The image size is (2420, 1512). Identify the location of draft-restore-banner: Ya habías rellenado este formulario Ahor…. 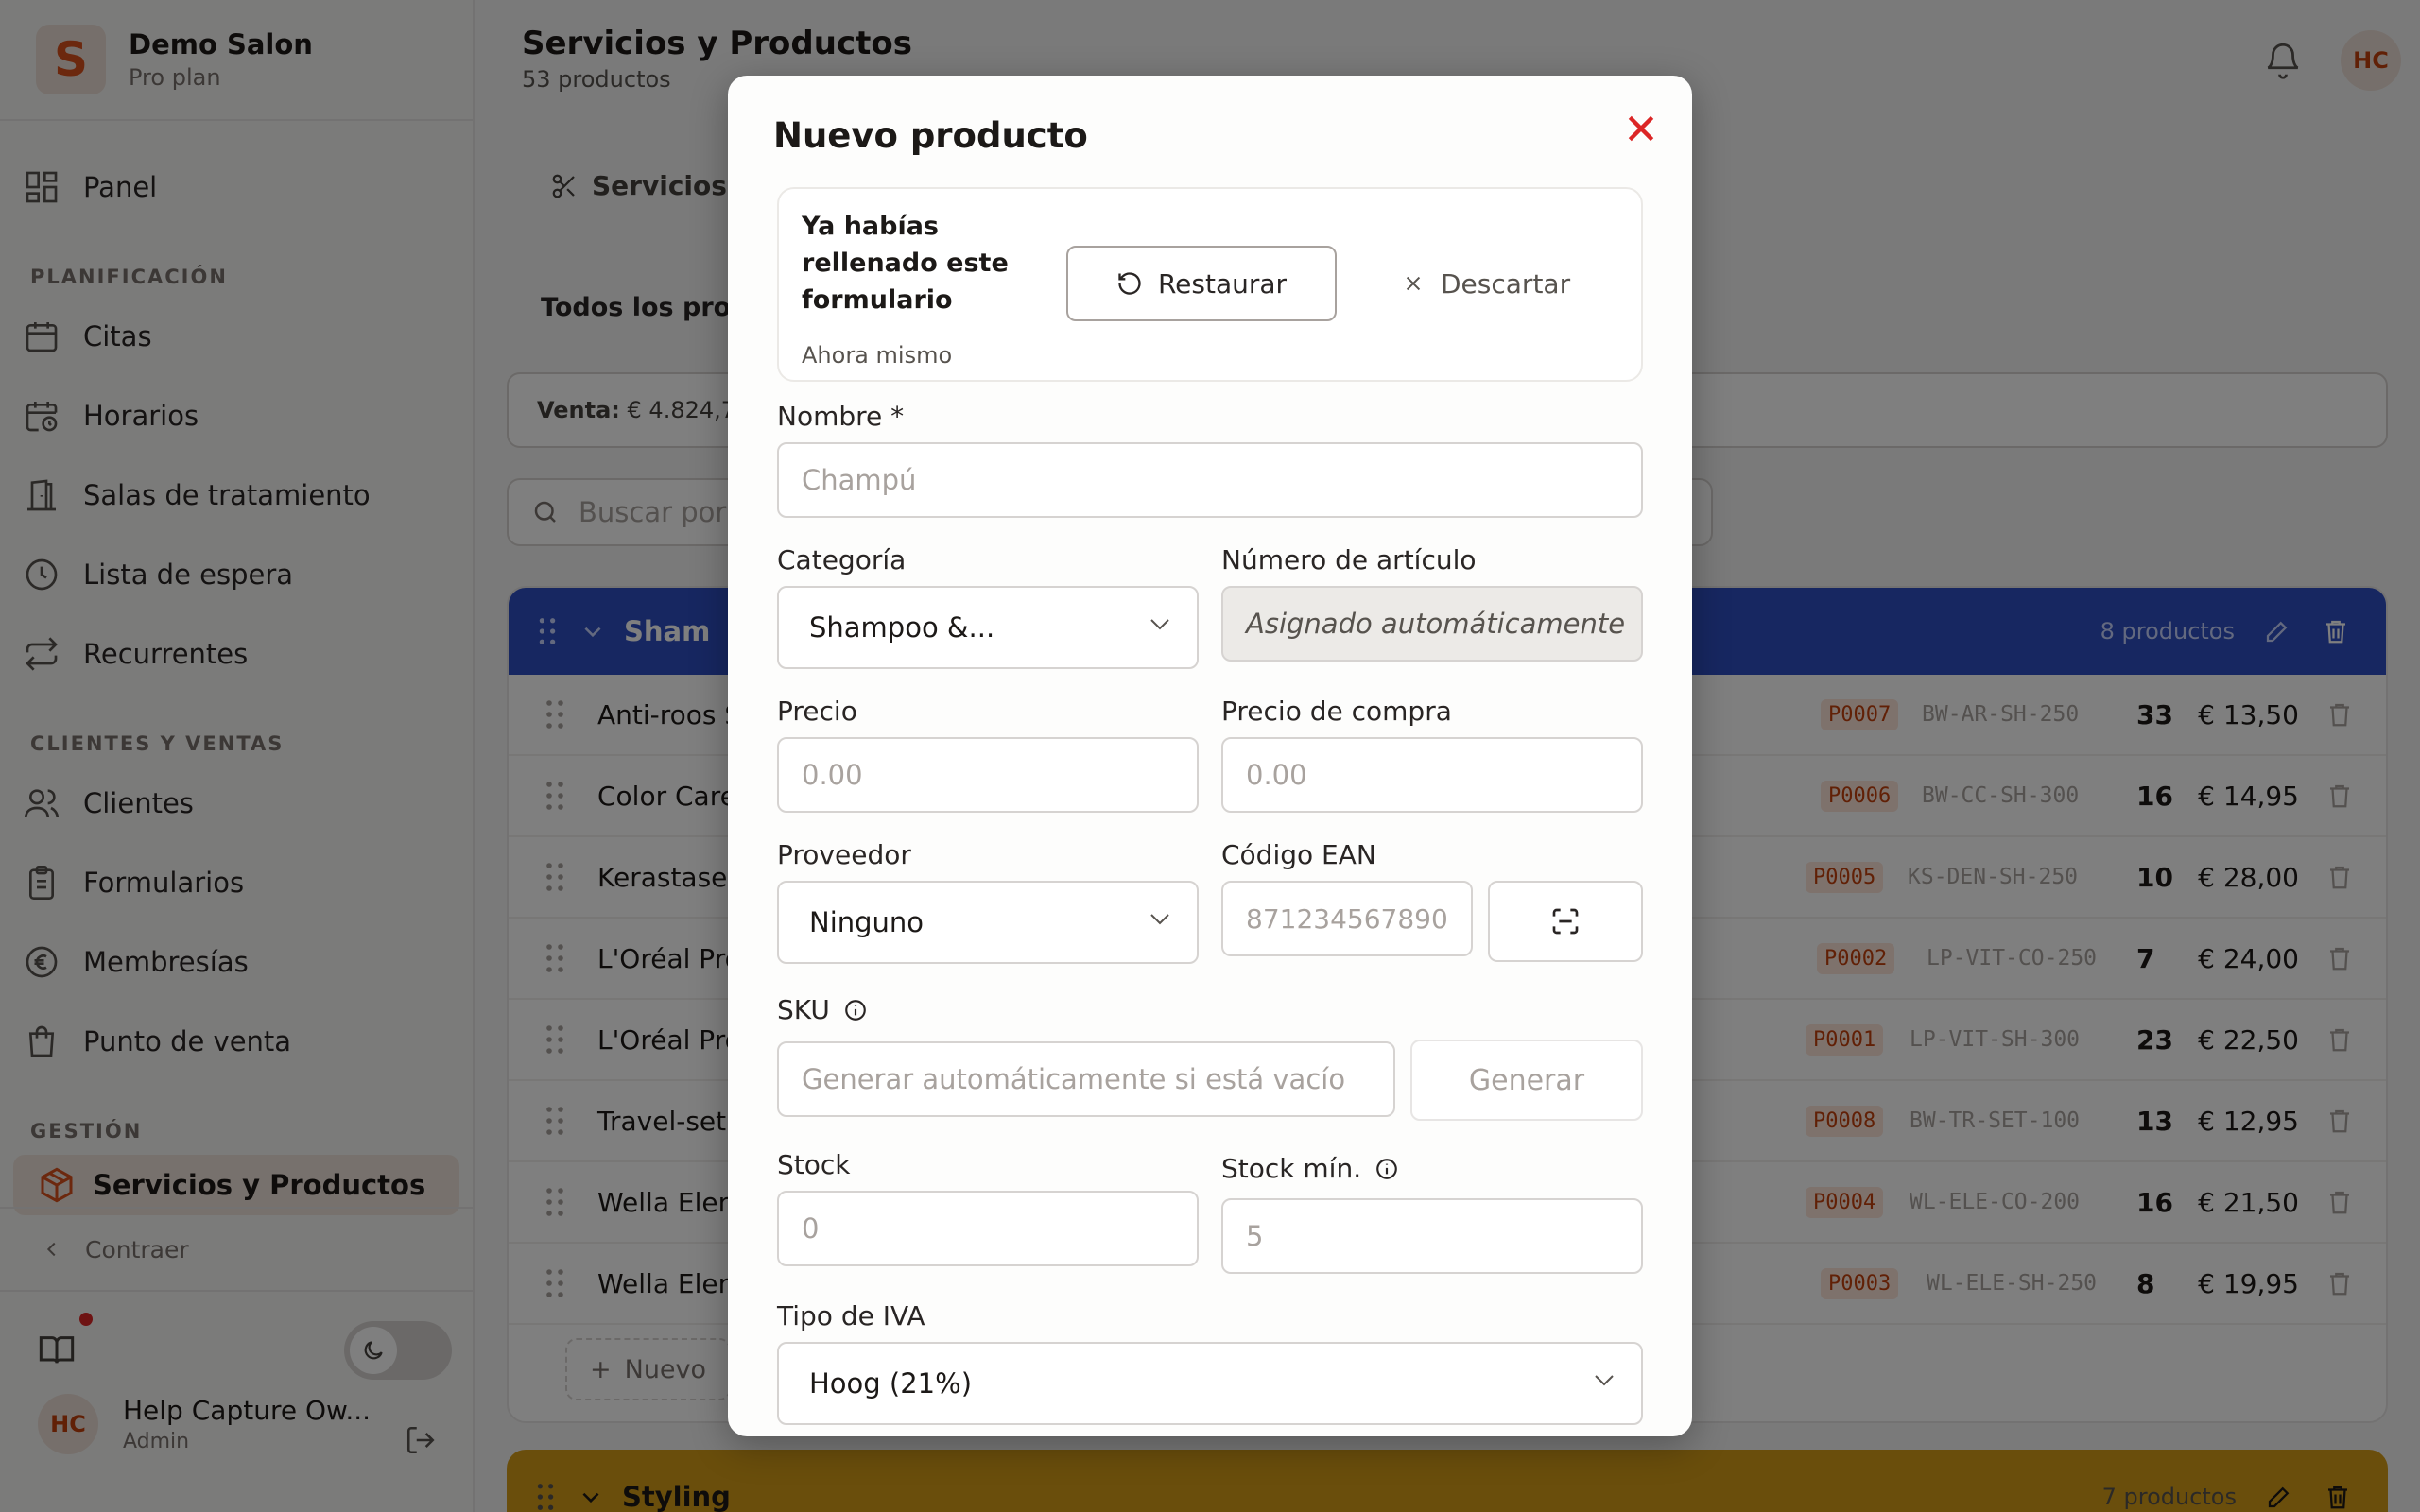
(1210, 284).